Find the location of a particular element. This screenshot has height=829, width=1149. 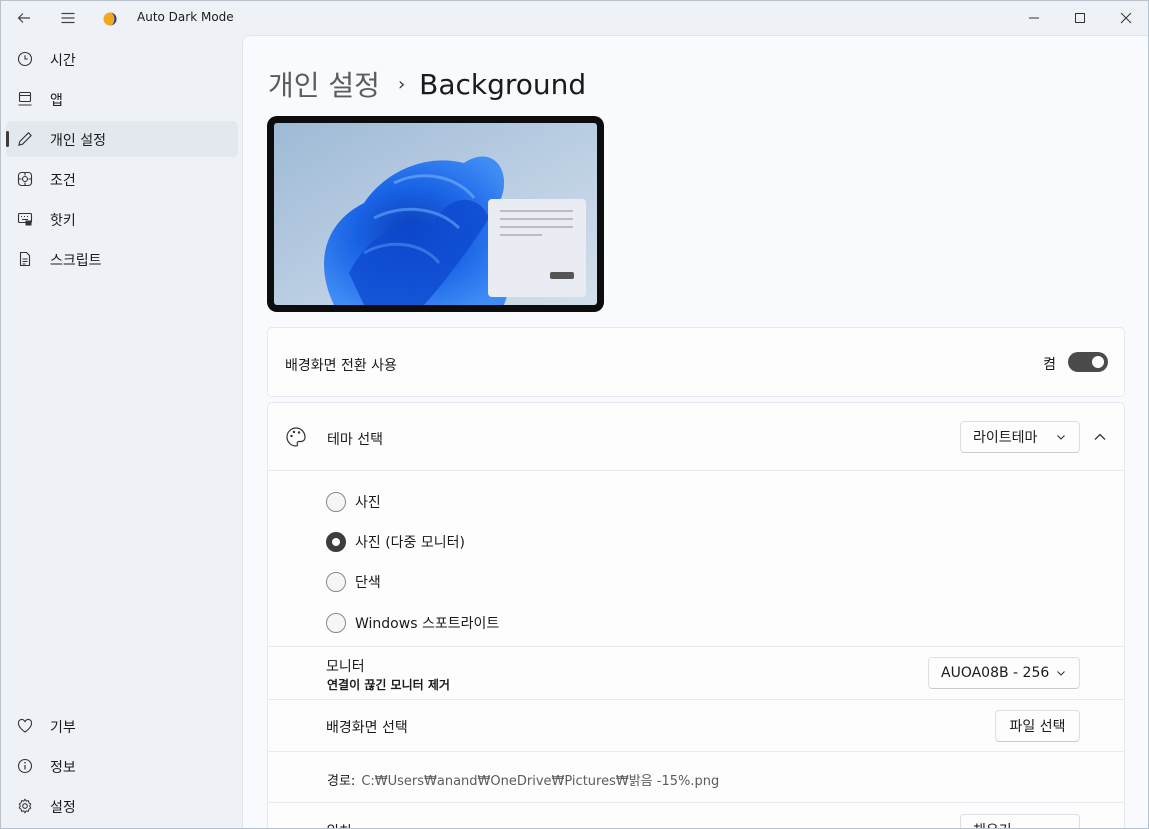

radio-windows-spotlight: Windows 스포트라이트 is located at coordinates (412, 623).